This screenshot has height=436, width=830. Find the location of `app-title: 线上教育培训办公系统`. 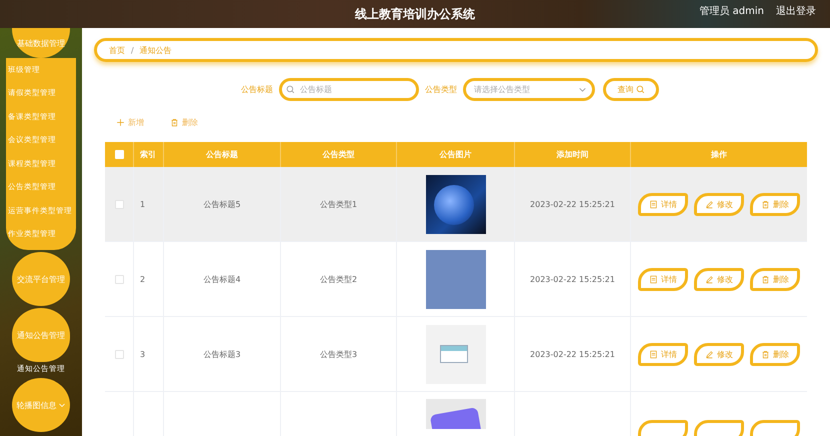

app-title: 线上教育培训办公系统 is located at coordinates (415, 14).